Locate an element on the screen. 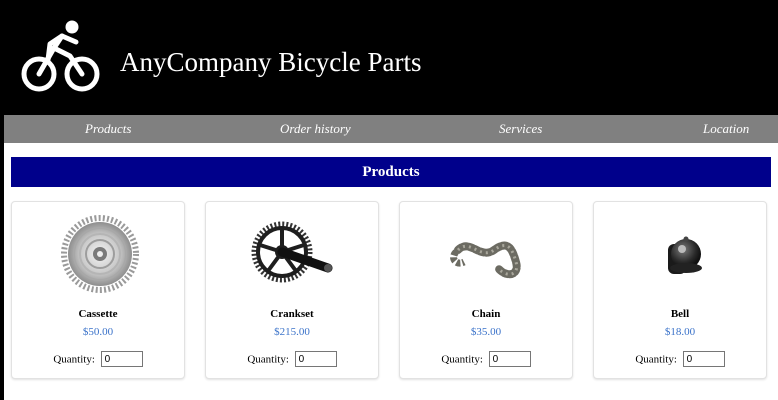 This screenshot has width=778, height=400. quantity-input-cassette is located at coordinates (121, 359).